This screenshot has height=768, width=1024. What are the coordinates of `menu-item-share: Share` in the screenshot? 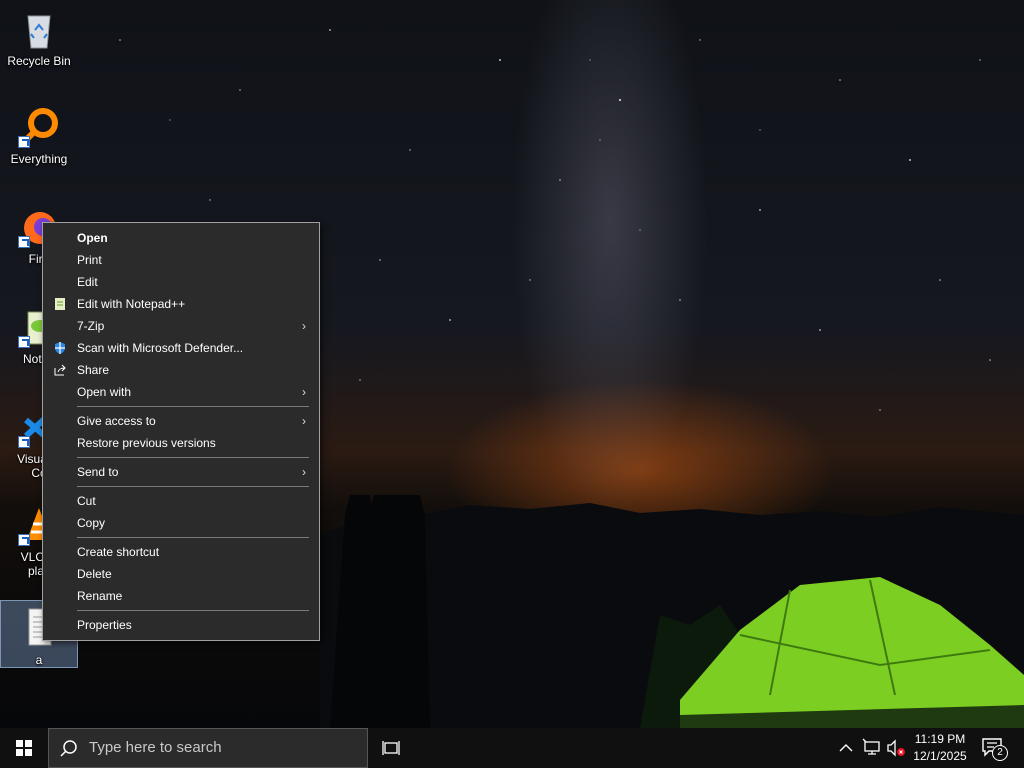 It's located at (181, 370).